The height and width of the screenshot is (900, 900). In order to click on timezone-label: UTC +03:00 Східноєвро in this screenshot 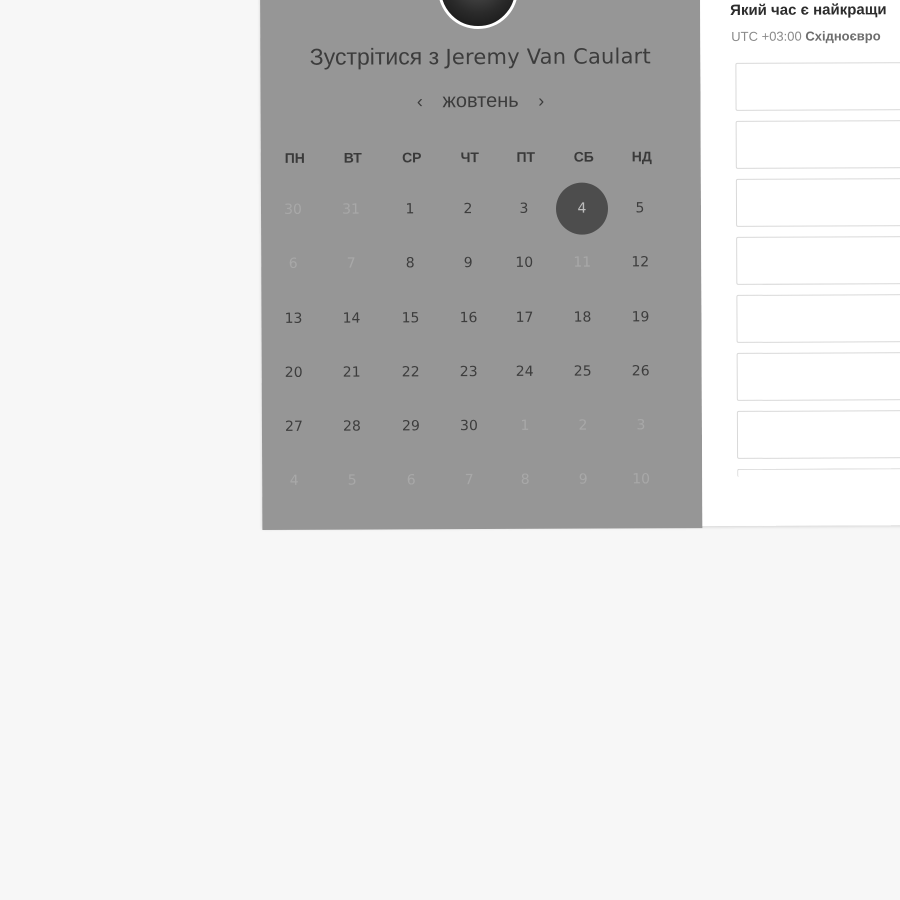, I will do `click(805, 36)`.